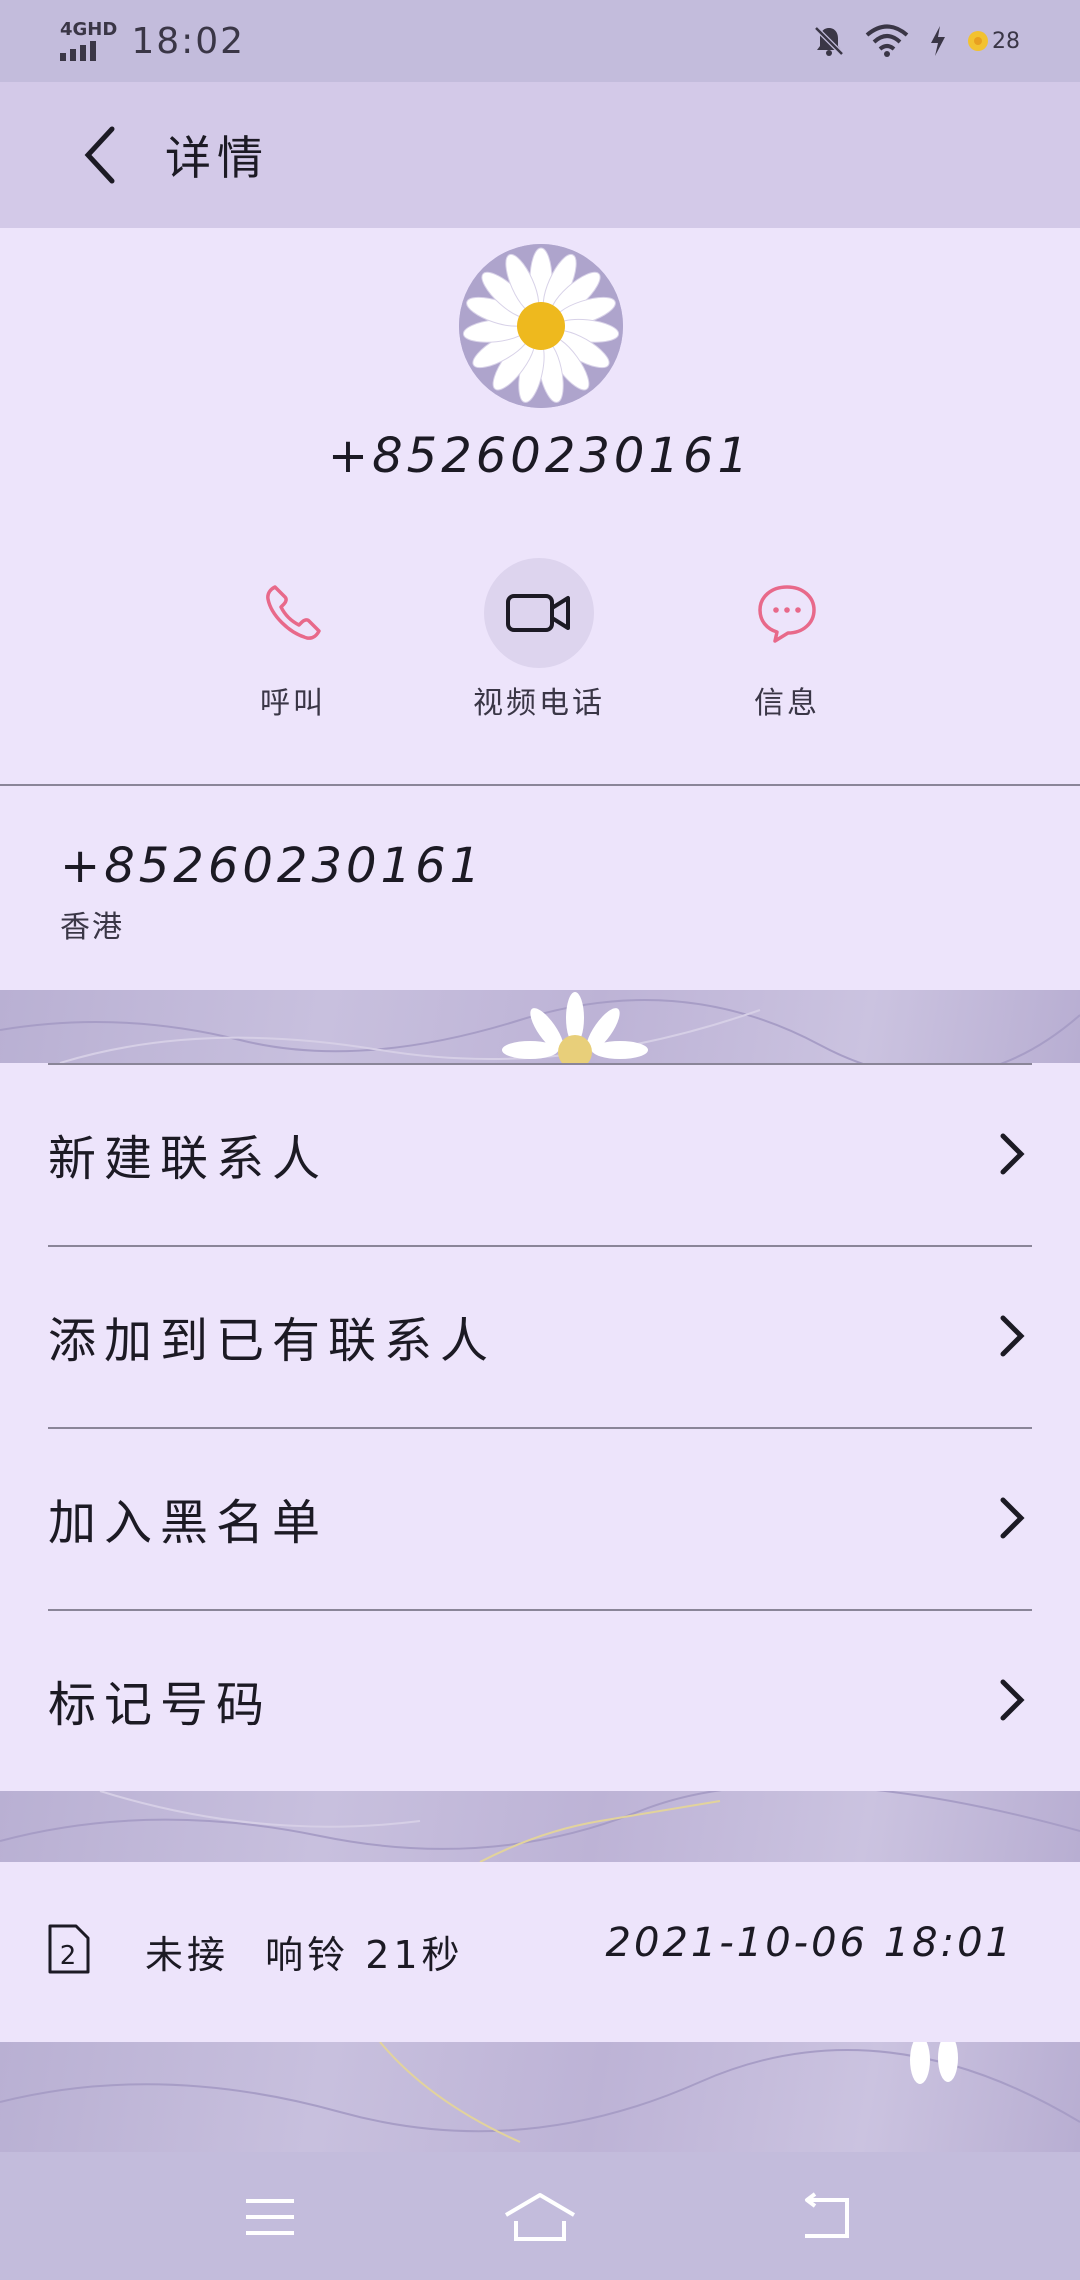 This screenshot has height=2280, width=1080. I want to click on sim-card-icon: 2, so click(69, 1949).